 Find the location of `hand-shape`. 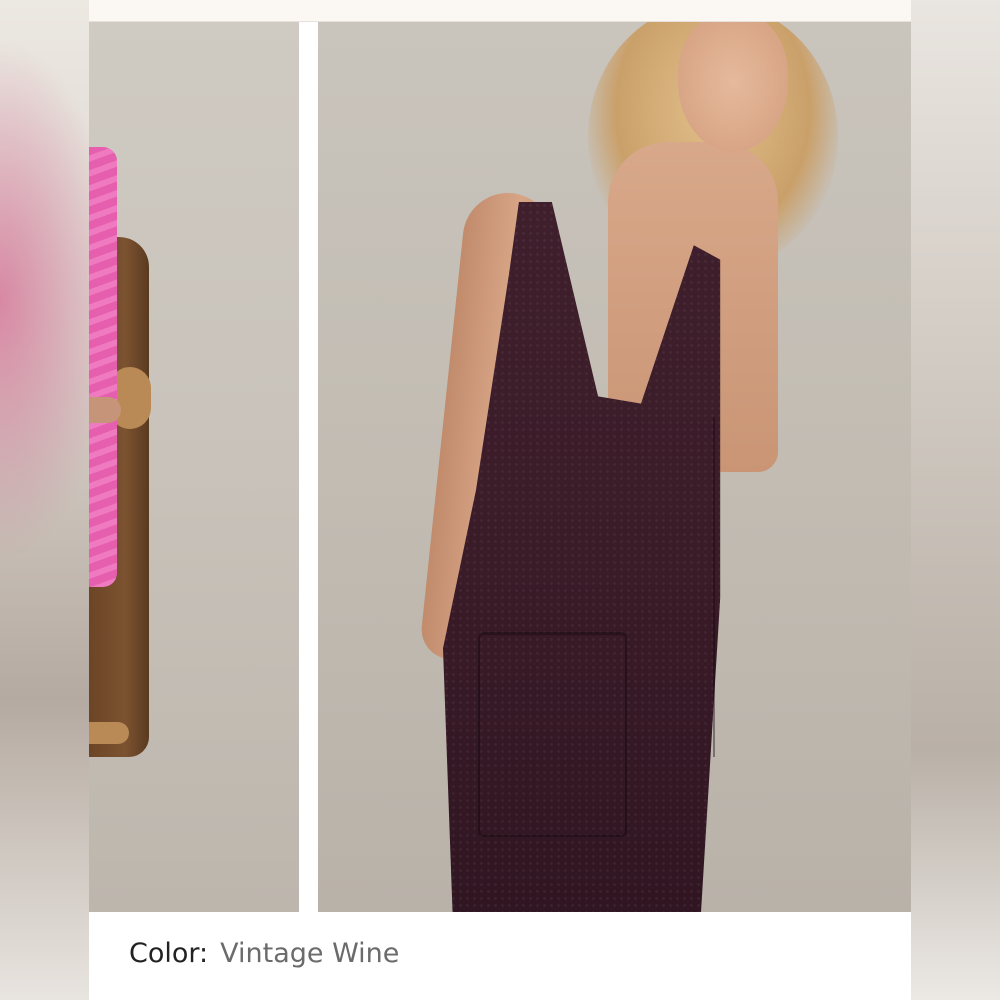

hand-shape is located at coordinates (105, 410).